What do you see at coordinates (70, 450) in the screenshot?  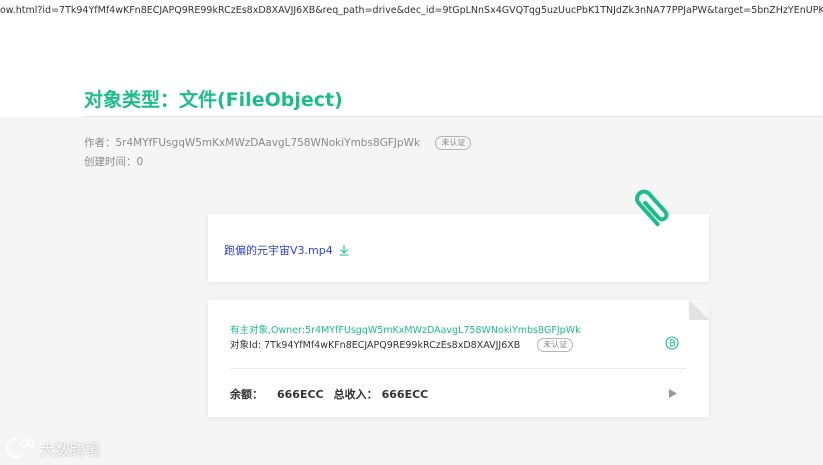 I see `watermark-text: 大数跨境` at bounding box center [70, 450].